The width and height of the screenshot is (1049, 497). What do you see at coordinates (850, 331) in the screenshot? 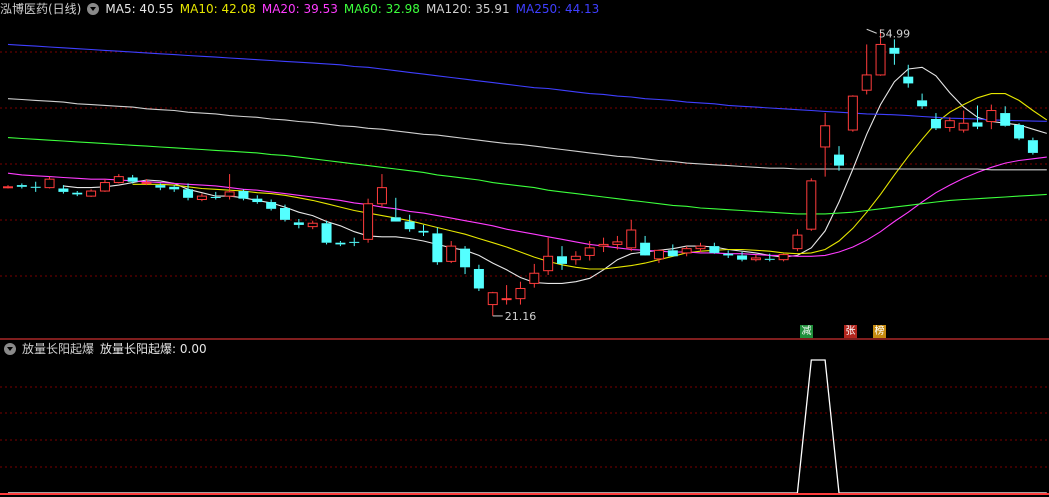
I see `event-tag: 张` at bounding box center [850, 331].